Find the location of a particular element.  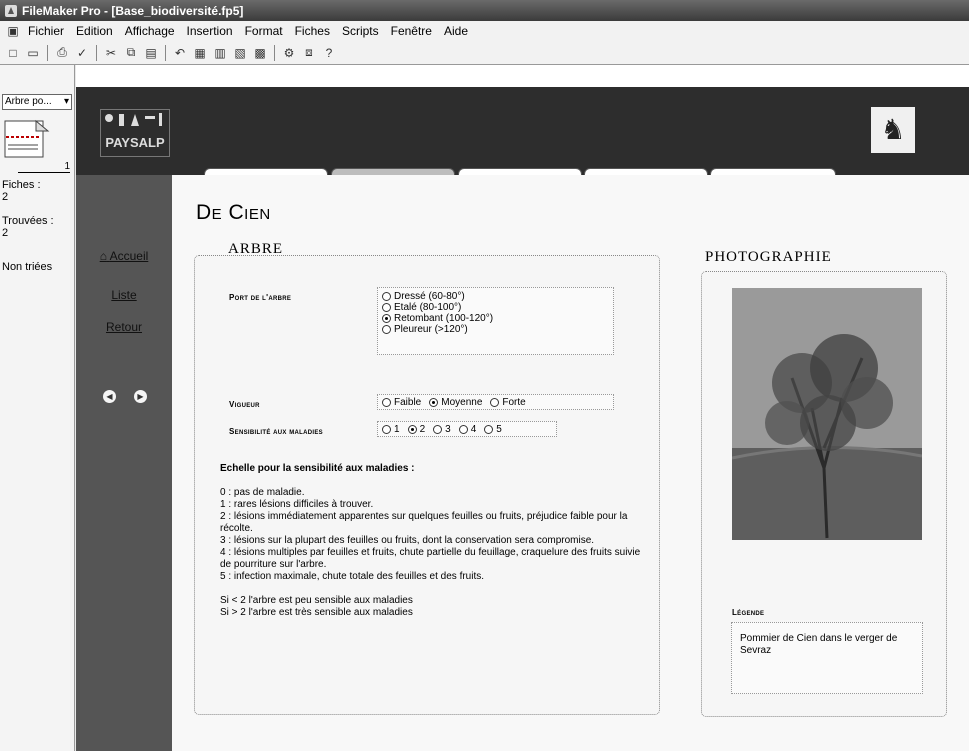

trouvees-value: 2 is located at coordinates (5, 233).